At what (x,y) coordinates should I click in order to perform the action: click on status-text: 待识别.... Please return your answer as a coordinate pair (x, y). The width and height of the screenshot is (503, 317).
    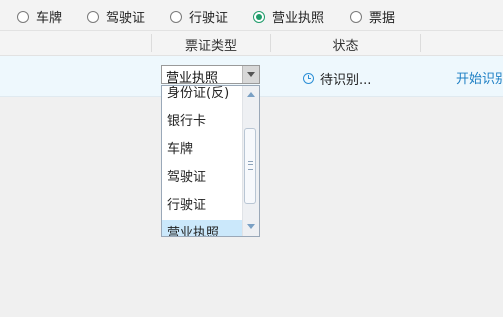
    Looking at the image, I should click on (346, 80).